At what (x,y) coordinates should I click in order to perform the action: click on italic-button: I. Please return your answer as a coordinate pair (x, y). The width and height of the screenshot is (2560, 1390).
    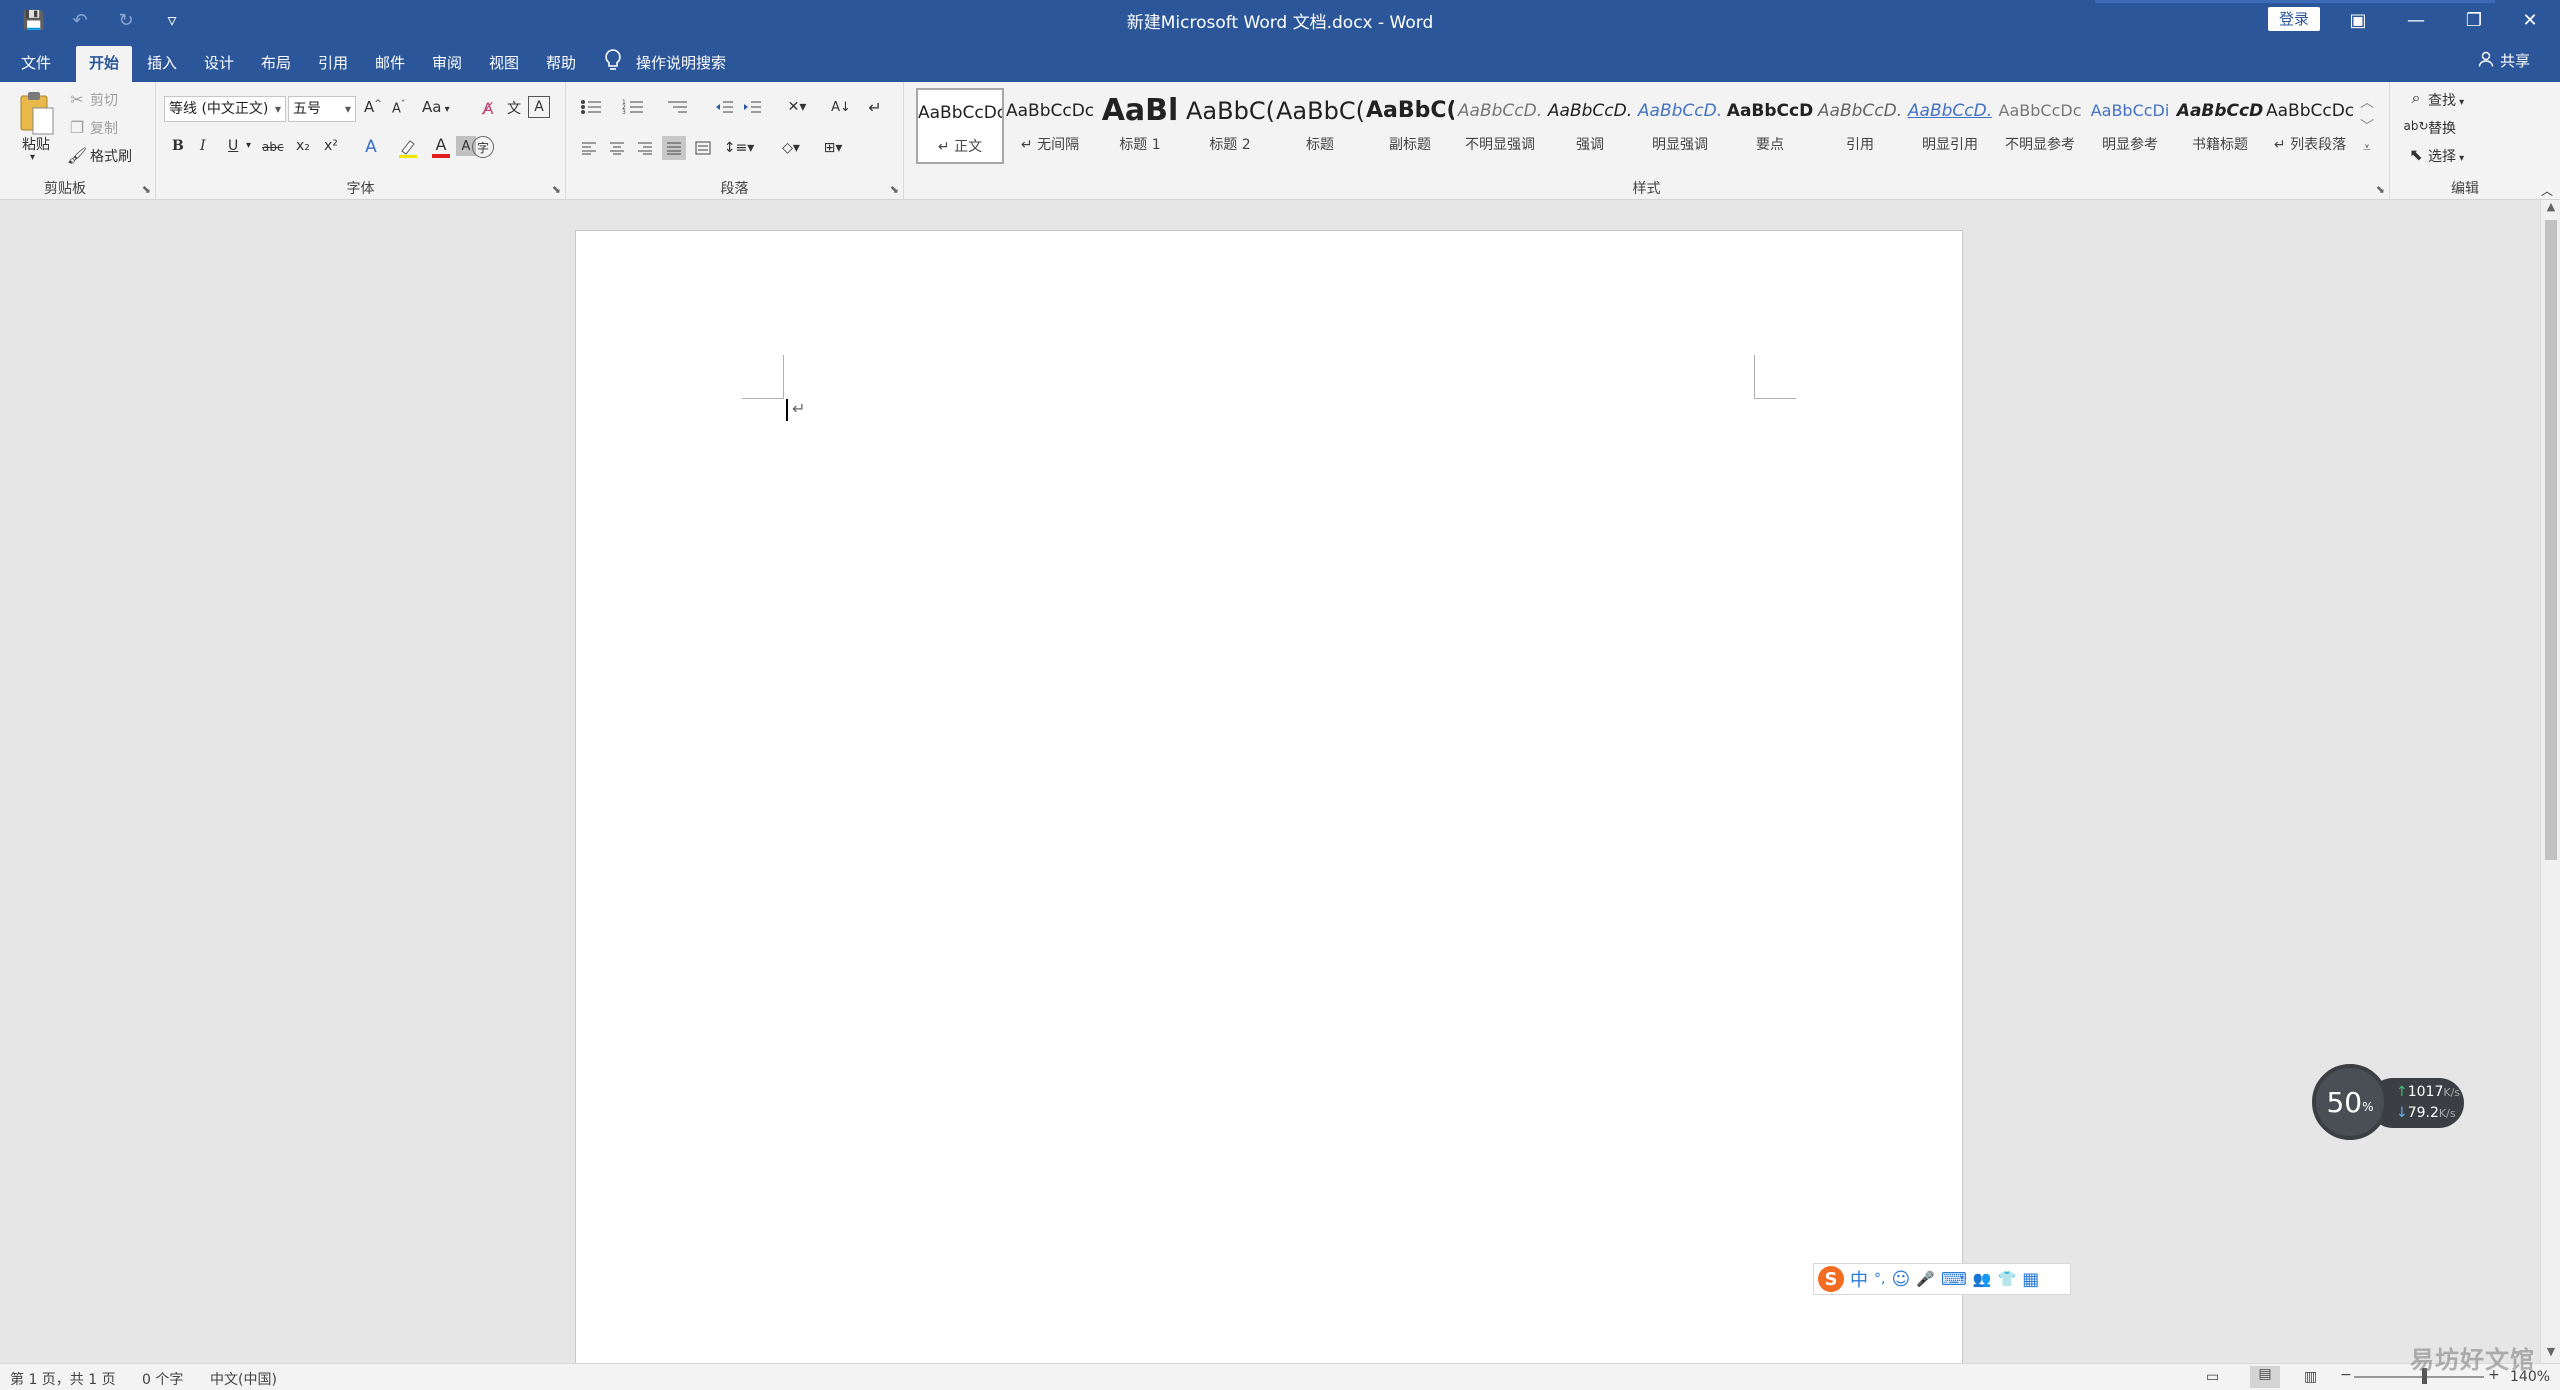
    Looking at the image, I should click on (203, 146).